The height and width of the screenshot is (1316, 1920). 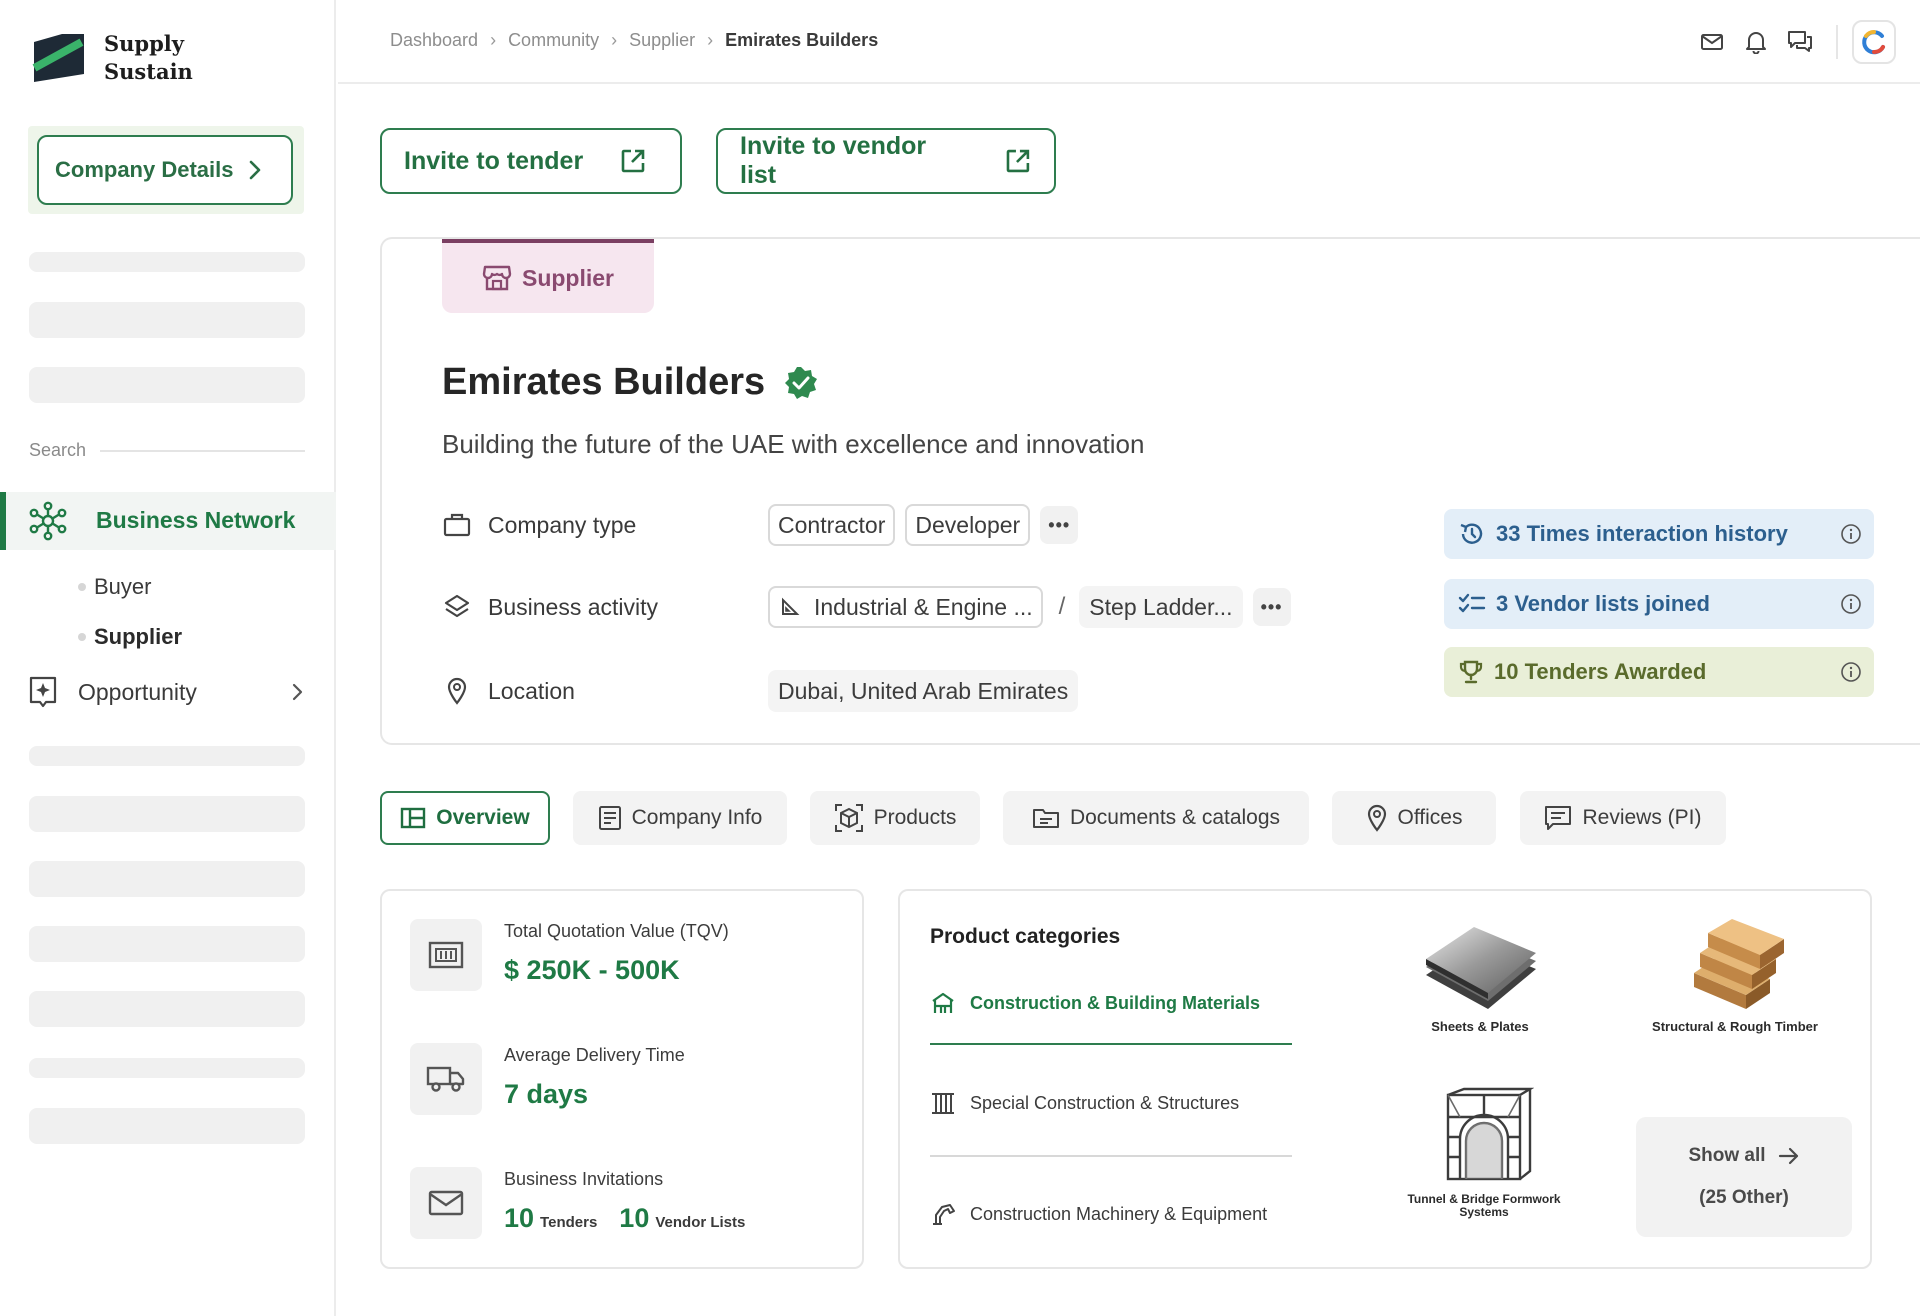 I want to click on sidebar-item-opportunity: Opportunity, so click(x=166, y=692).